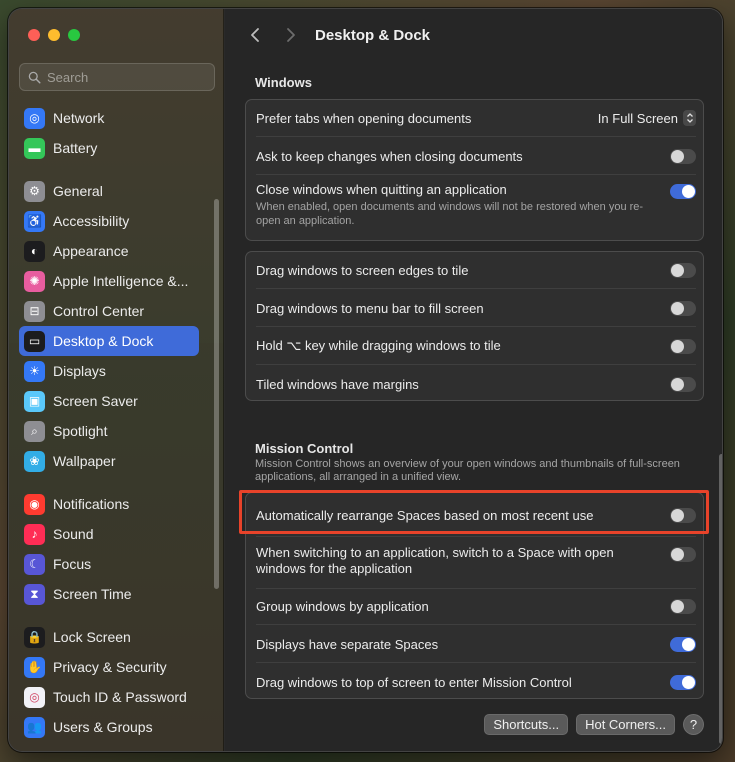 This screenshot has height=762, width=735. I want to click on sidebar-item-network: ◎ Network, so click(109, 118).